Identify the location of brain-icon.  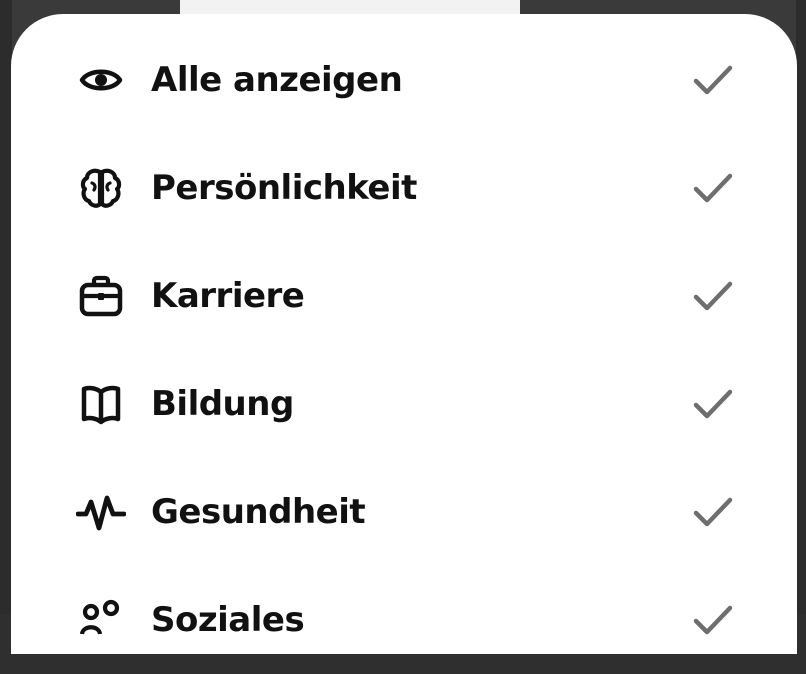
(101, 188).